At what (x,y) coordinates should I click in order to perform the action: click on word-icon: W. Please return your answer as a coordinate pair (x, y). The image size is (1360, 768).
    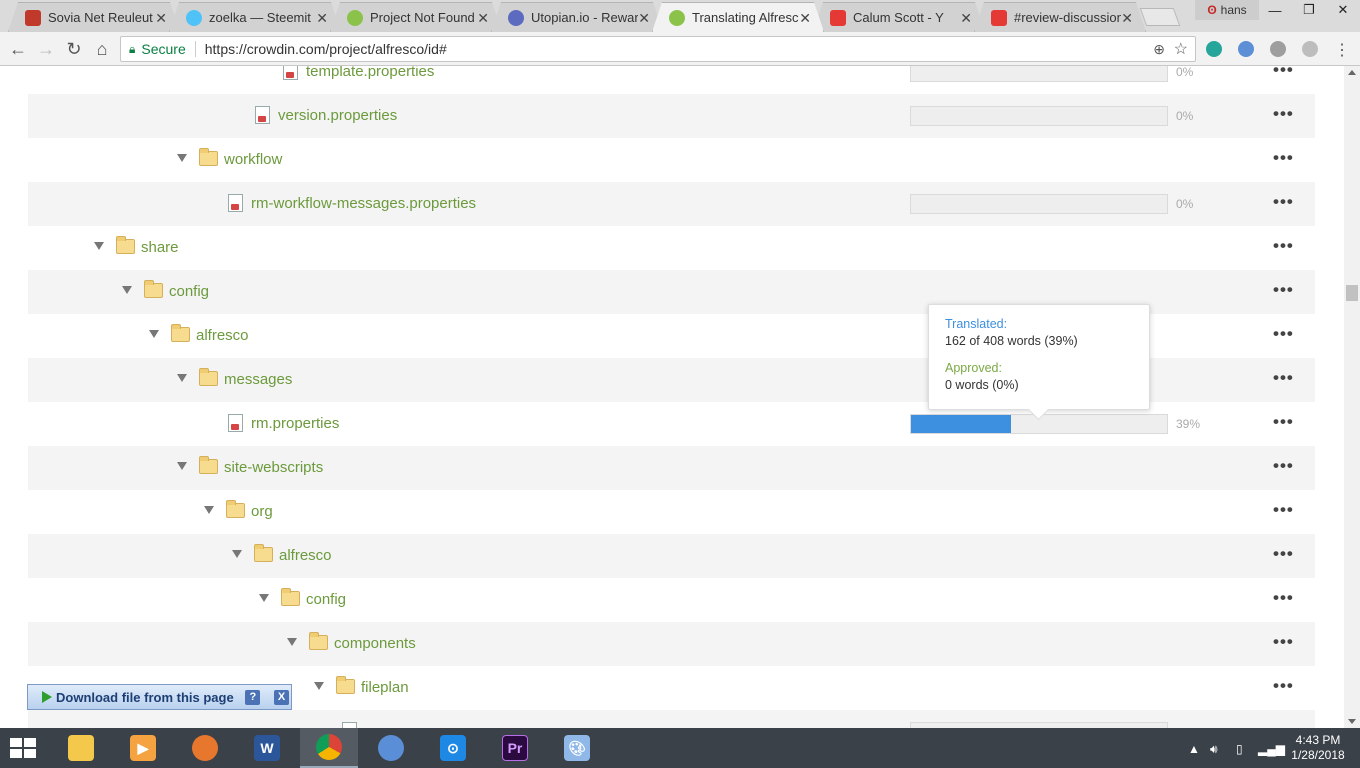
    Looking at the image, I should click on (267, 748).